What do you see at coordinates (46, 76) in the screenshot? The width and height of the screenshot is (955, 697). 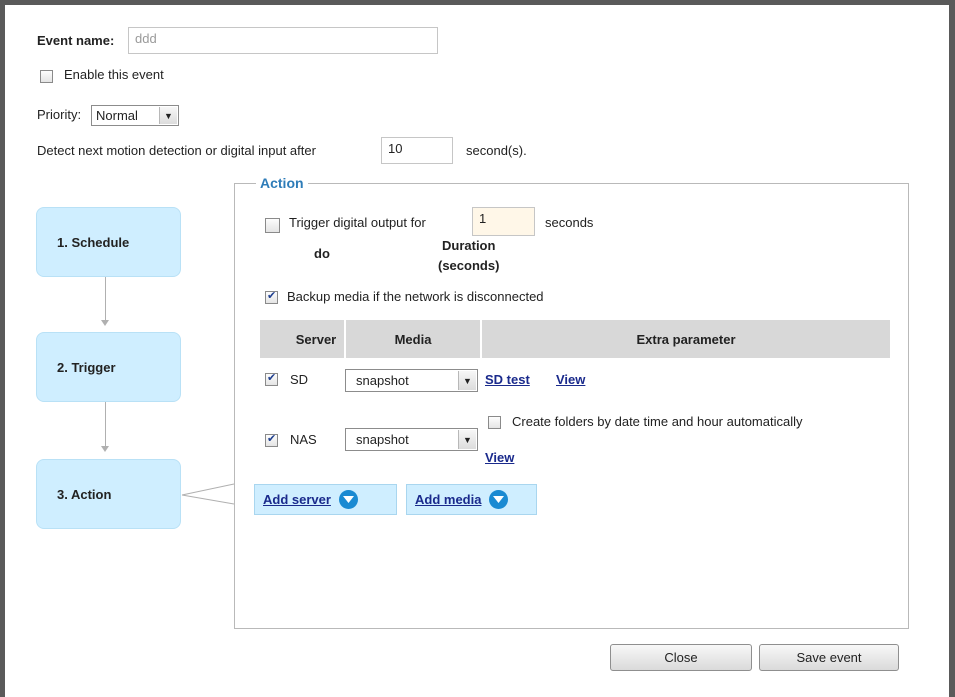 I see `enable-event-checkbox` at bounding box center [46, 76].